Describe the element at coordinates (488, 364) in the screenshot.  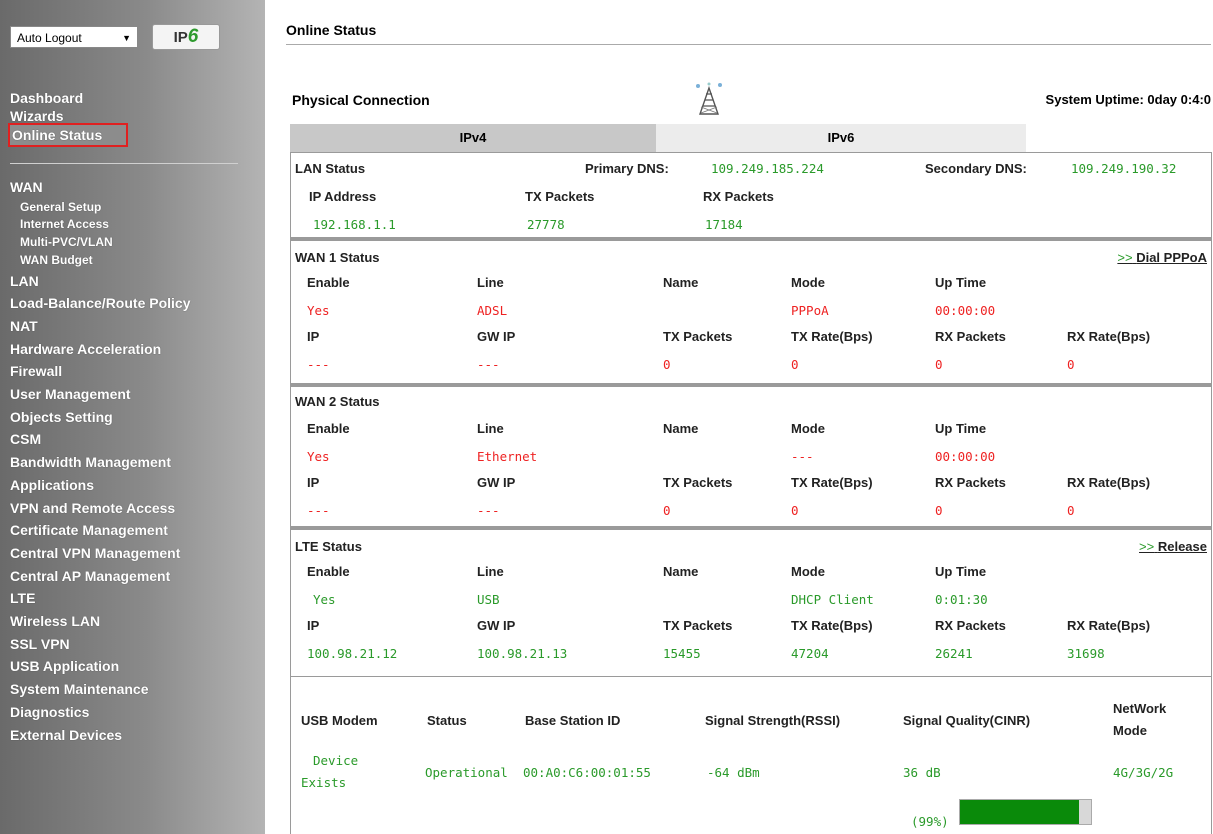
I see `wan1-value2-1: ---` at that location.